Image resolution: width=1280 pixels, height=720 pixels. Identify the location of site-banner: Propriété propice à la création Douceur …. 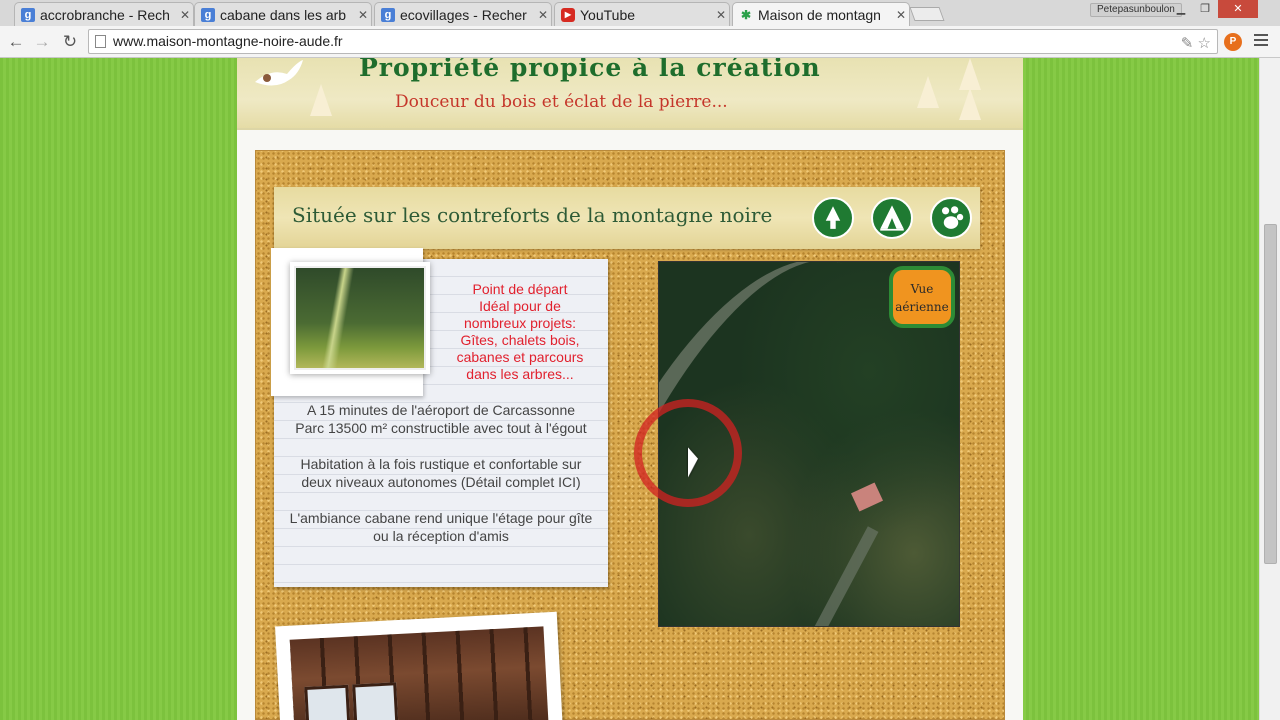
(630, 94).